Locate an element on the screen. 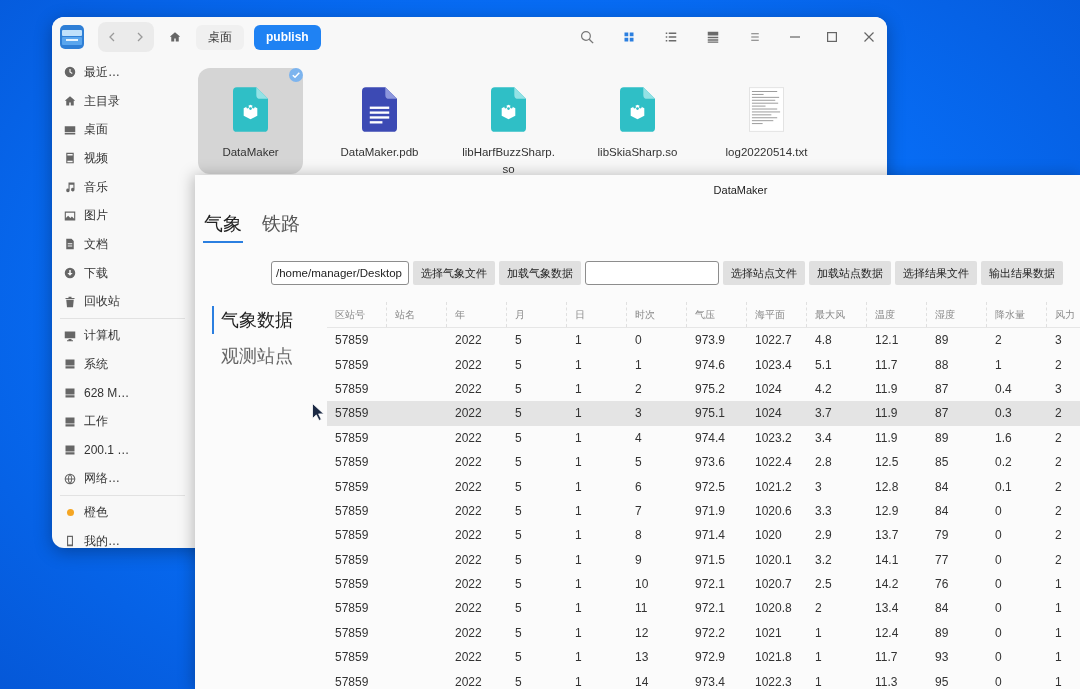 The width and height of the screenshot is (1080, 689). file-item: libHarfBuzzSharp.so is located at coordinates (508, 121).